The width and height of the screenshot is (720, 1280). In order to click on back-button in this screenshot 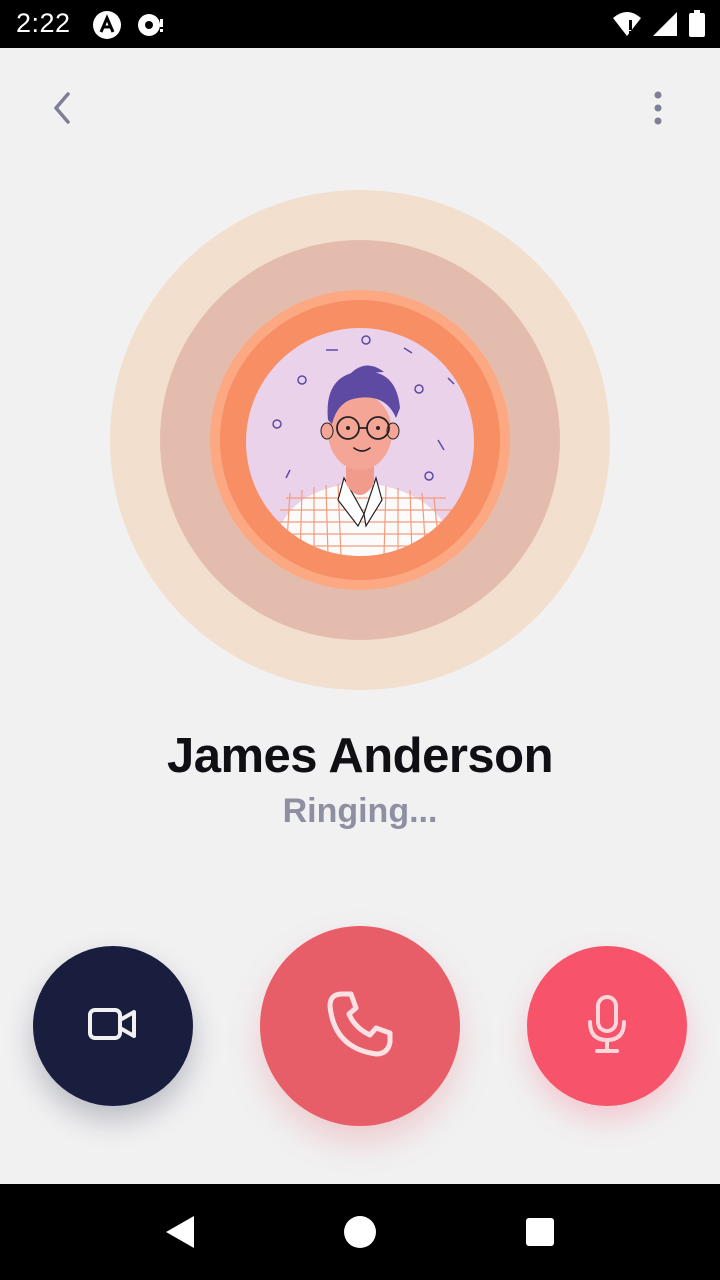, I will do `click(62, 110)`.